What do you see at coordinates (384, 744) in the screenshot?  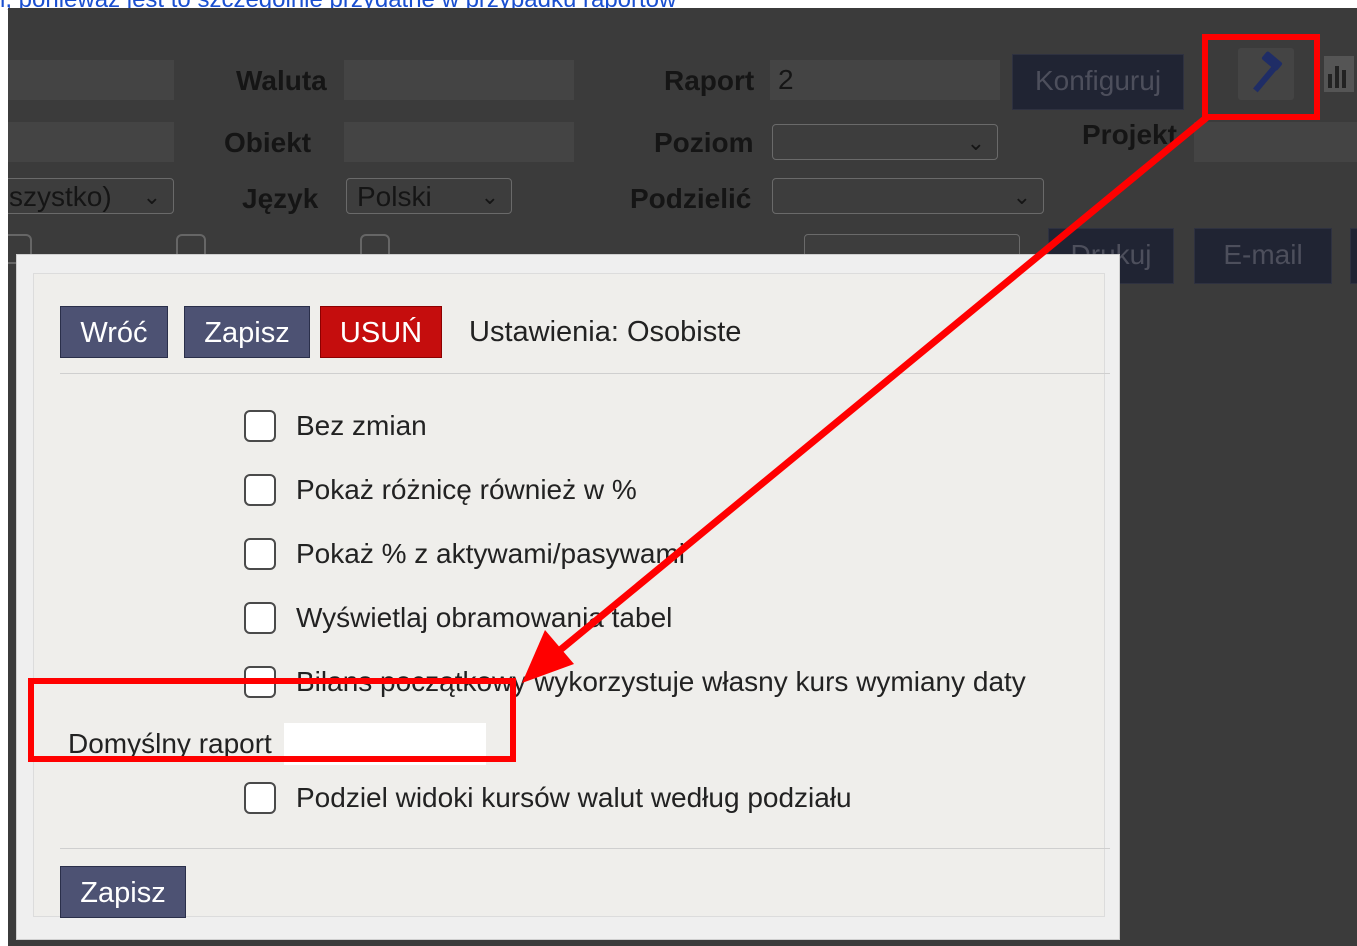 I see `default-report-input` at bounding box center [384, 744].